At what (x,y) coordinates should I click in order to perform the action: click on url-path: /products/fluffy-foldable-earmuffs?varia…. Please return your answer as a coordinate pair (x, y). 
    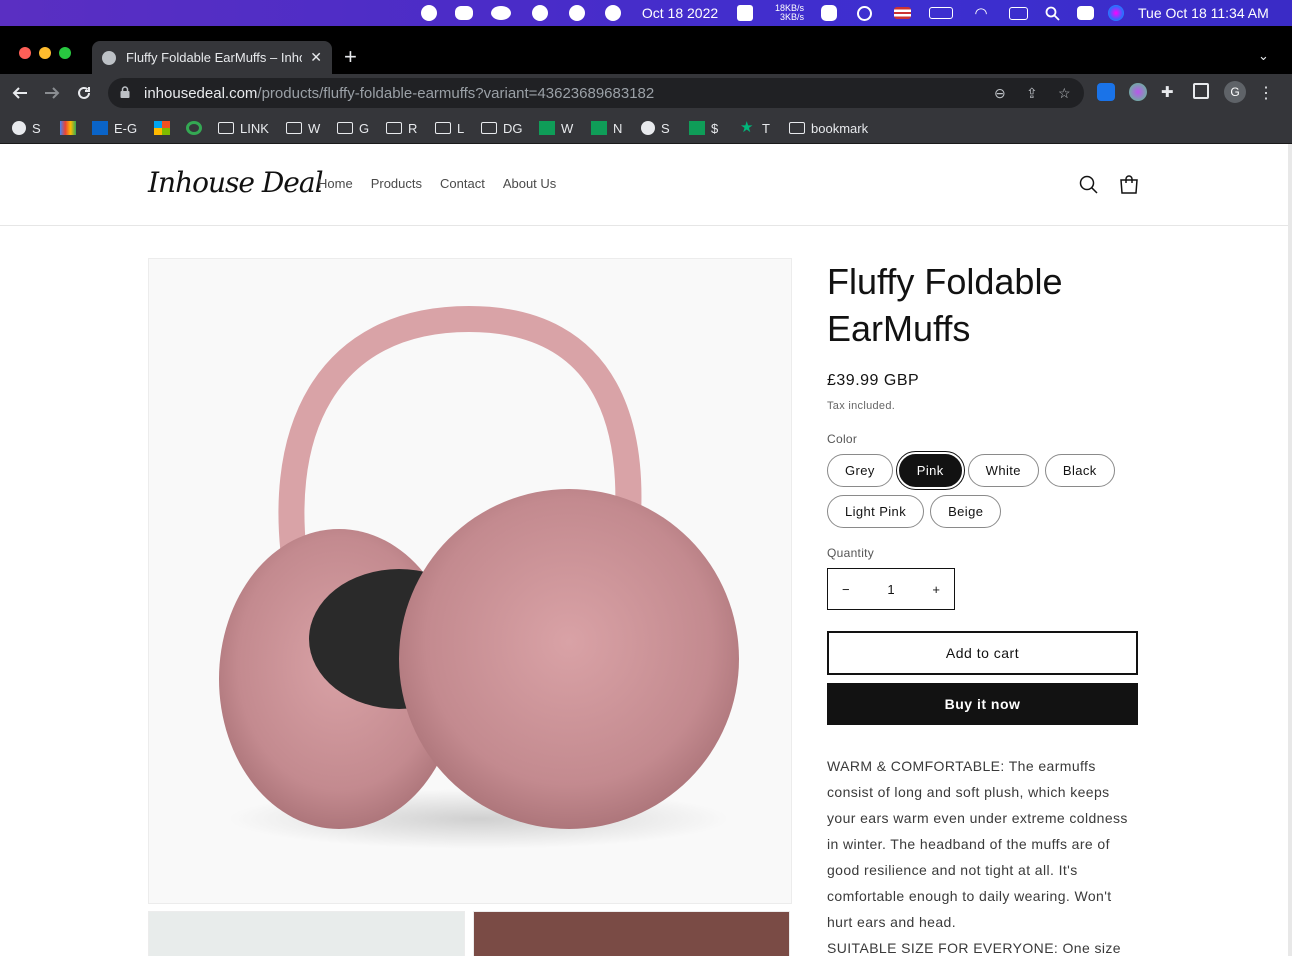
    Looking at the image, I should click on (456, 93).